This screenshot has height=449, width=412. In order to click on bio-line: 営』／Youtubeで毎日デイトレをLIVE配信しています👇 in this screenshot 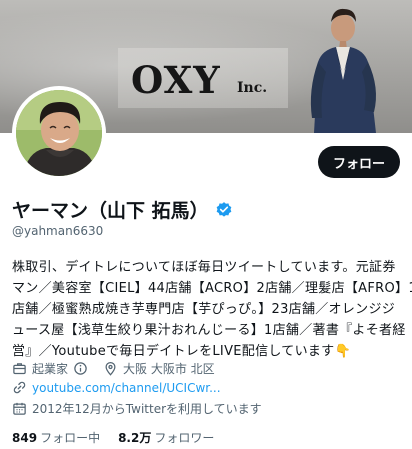, I will do `click(181, 351)`.